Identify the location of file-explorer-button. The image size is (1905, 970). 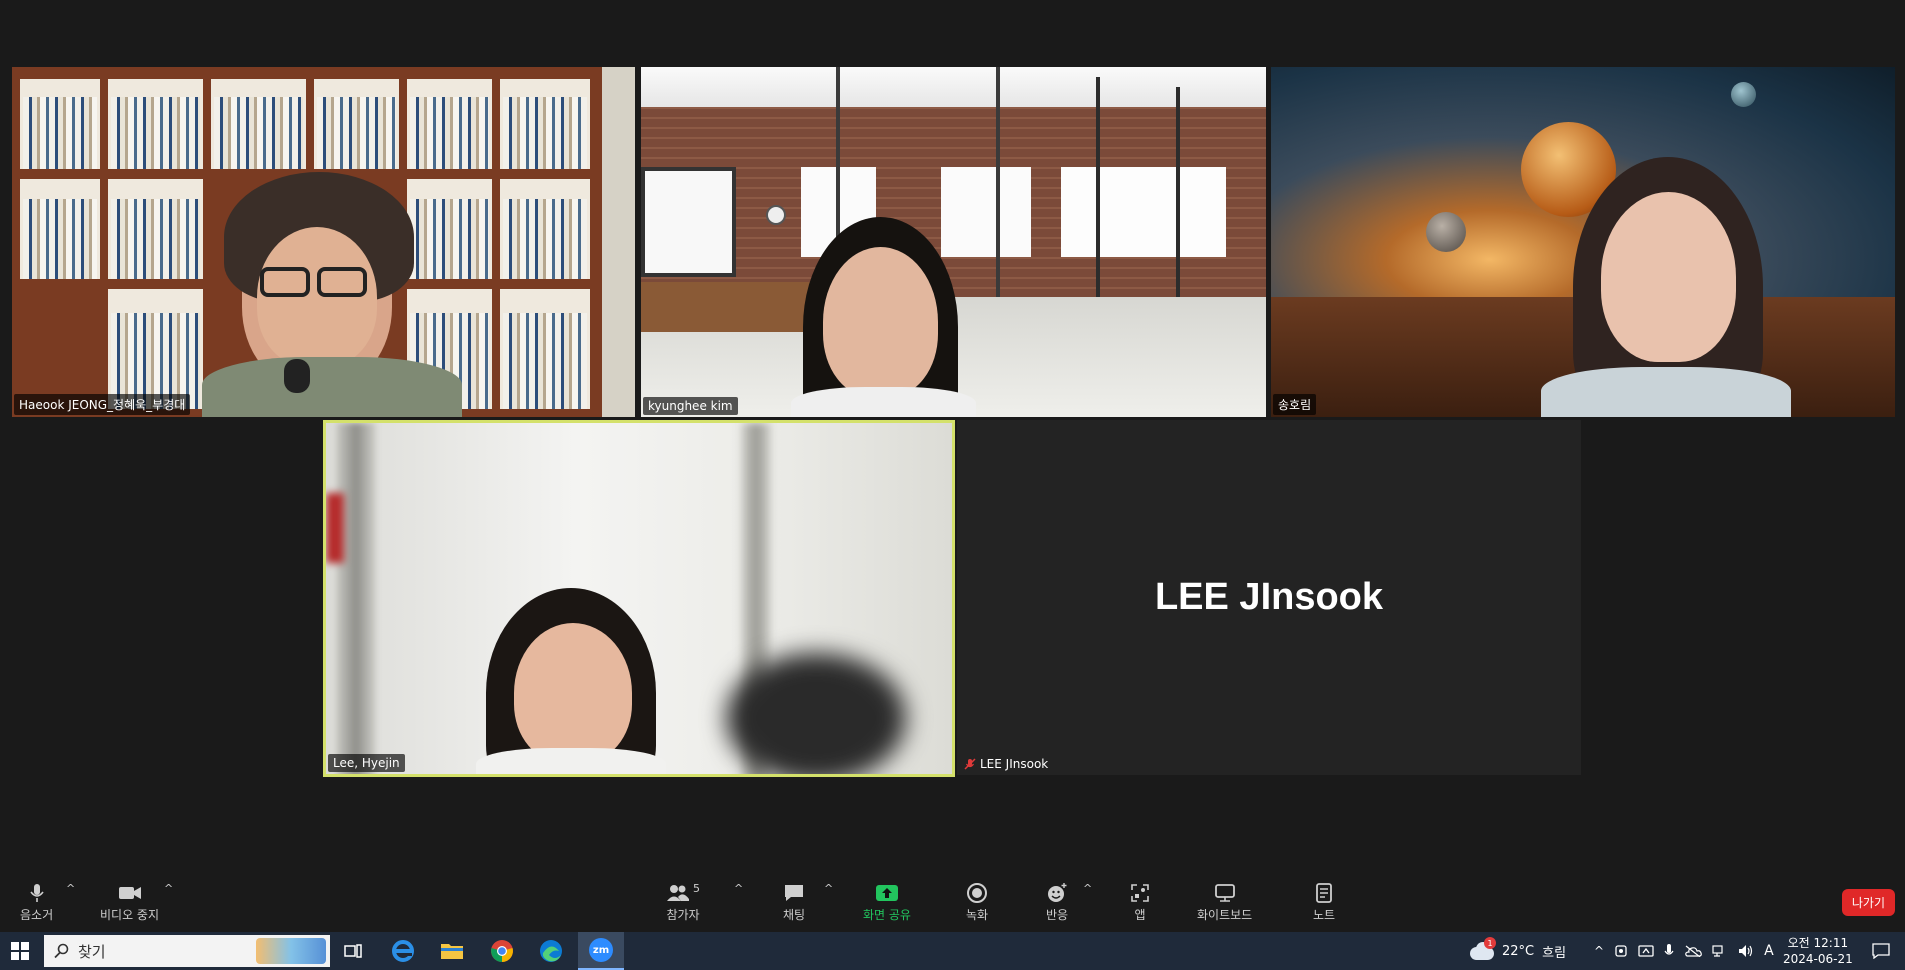
(452, 951).